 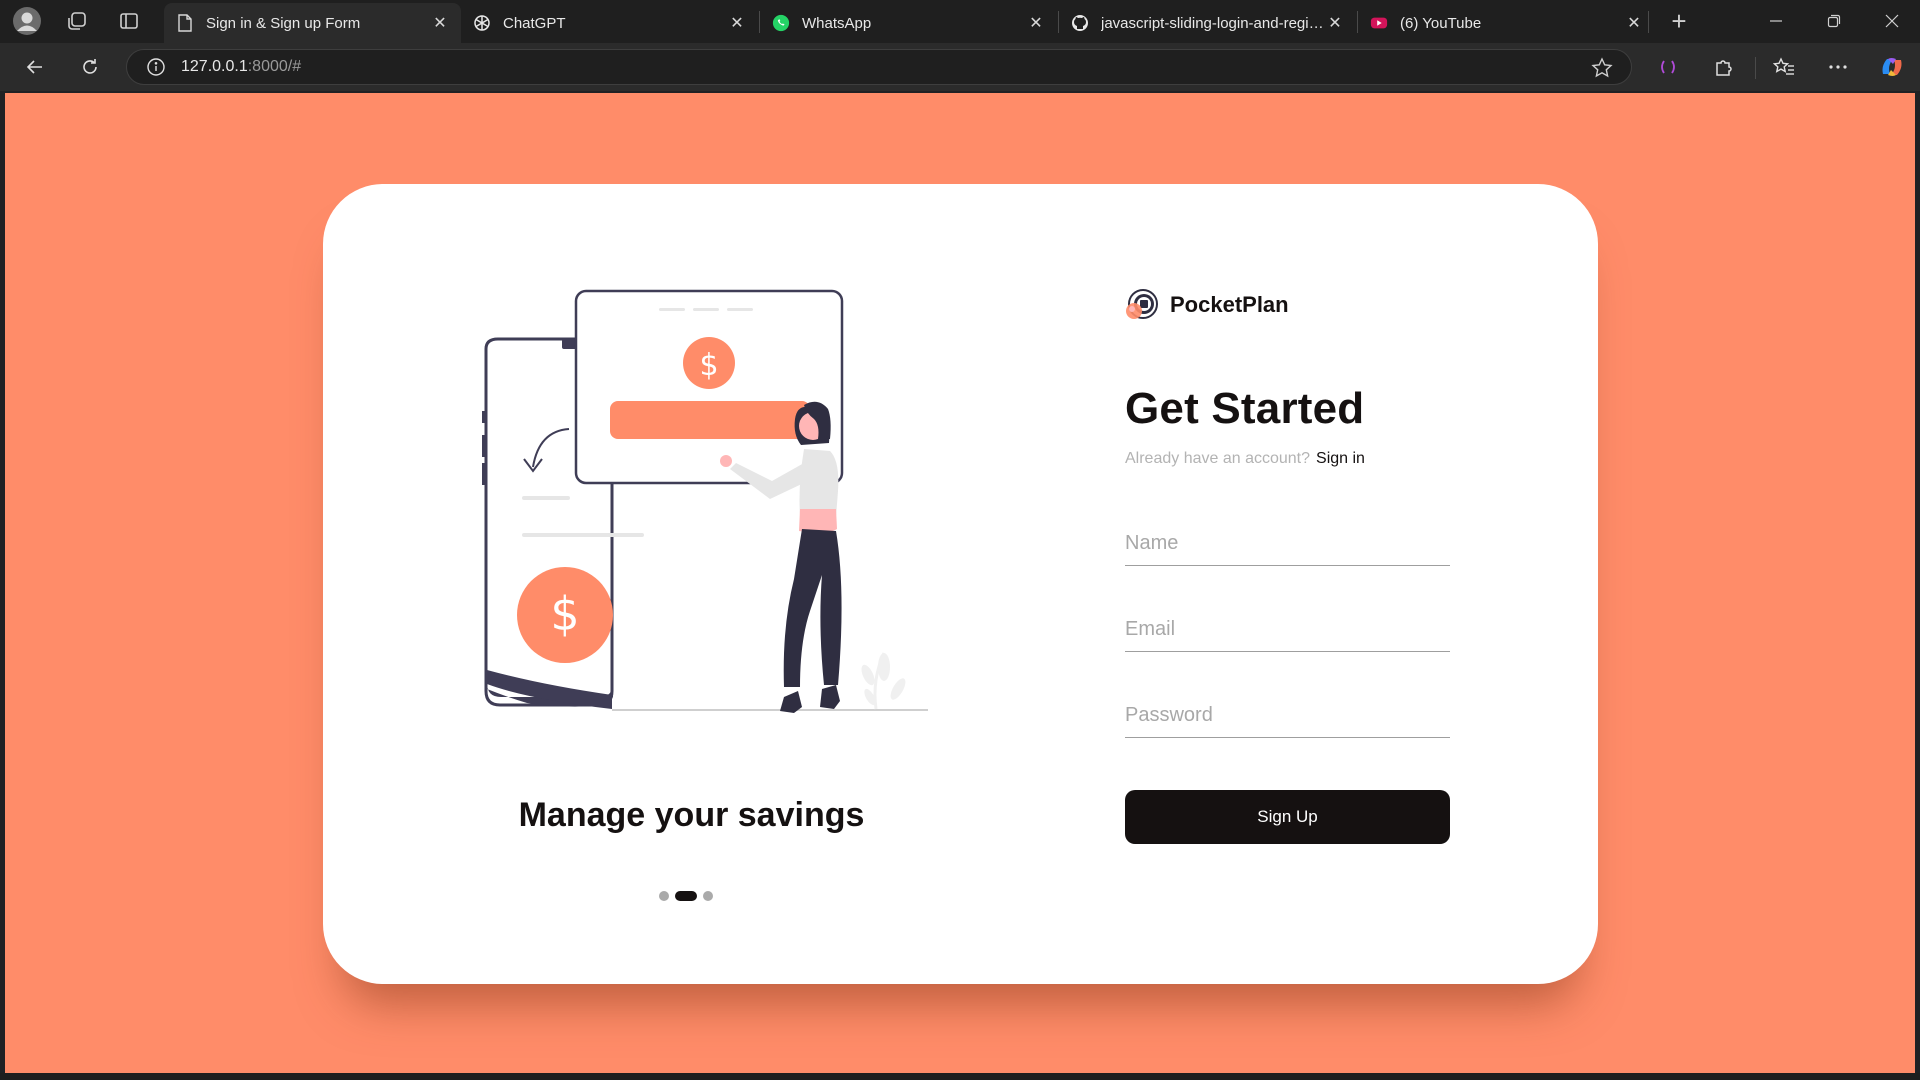 I want to click on brand: PocketPlan, so click(x=1207, y=305).